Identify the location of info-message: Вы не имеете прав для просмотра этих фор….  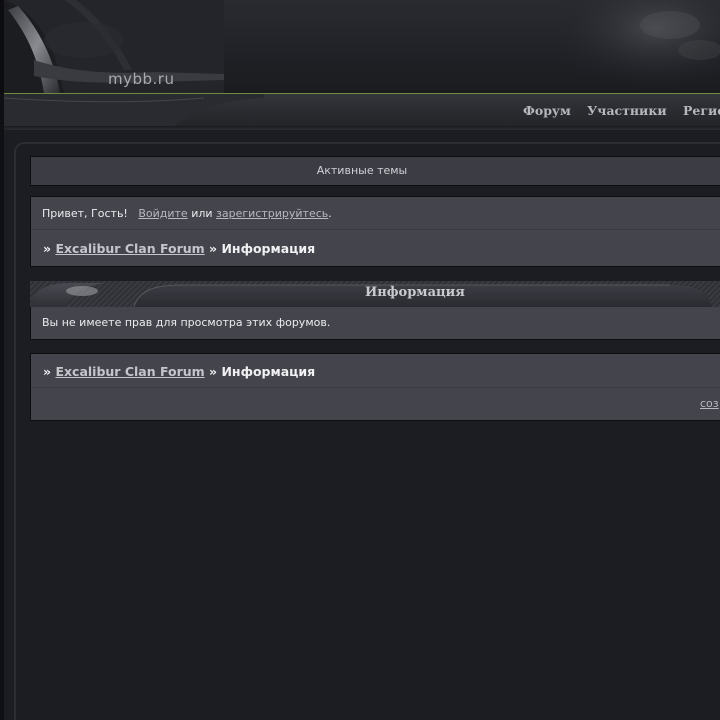
(186, 322).